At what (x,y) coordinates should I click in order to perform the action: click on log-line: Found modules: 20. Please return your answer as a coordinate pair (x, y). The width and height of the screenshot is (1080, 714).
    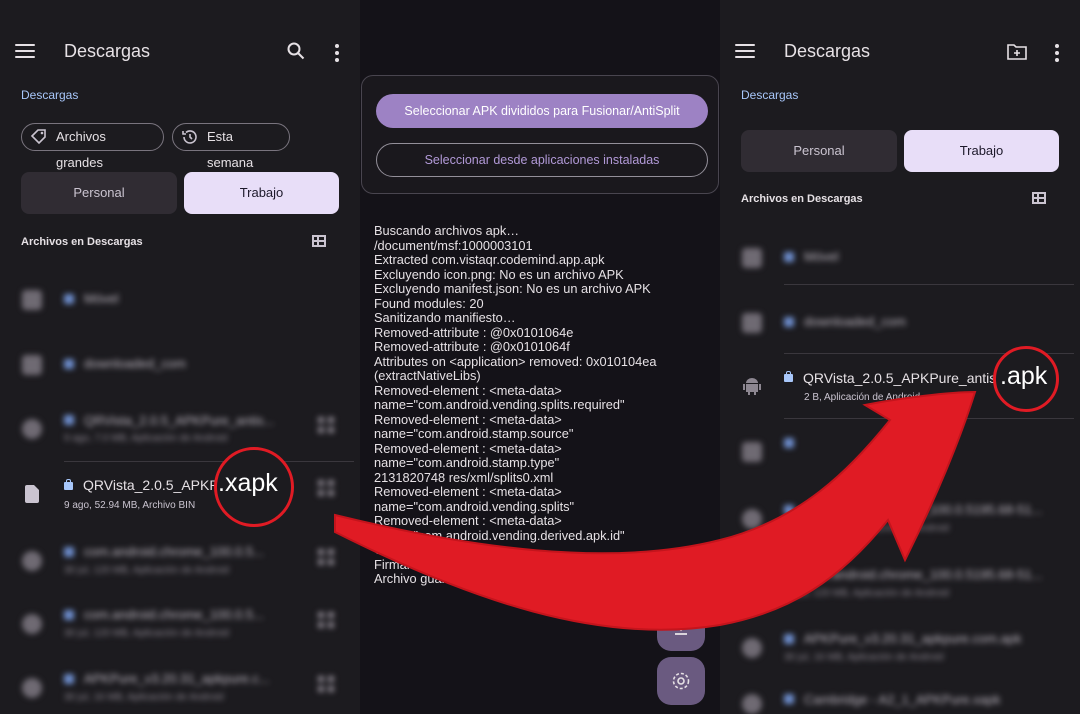
    Looking at the image, I should click on (429, 303).